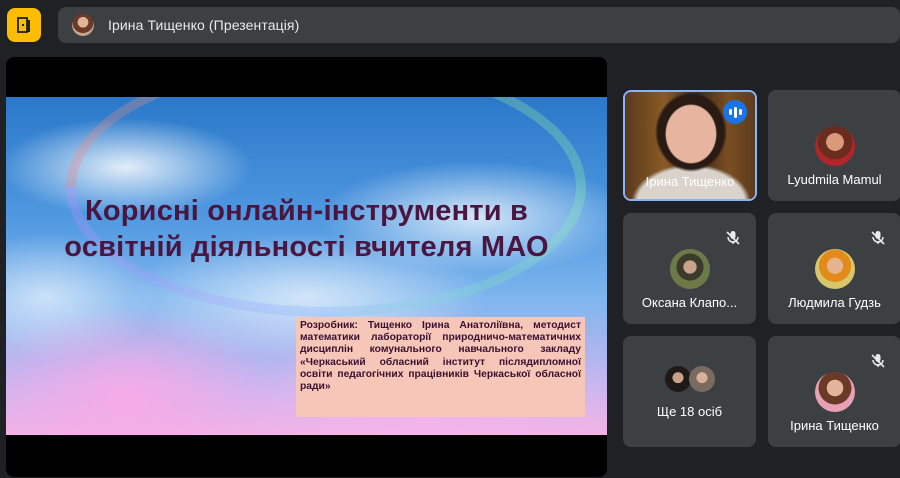 The image size is (900, 478). What do you see at coordinates (83, 25) in the screenshot?
I see `presenter-avatar` at bounding box center [83, 25].